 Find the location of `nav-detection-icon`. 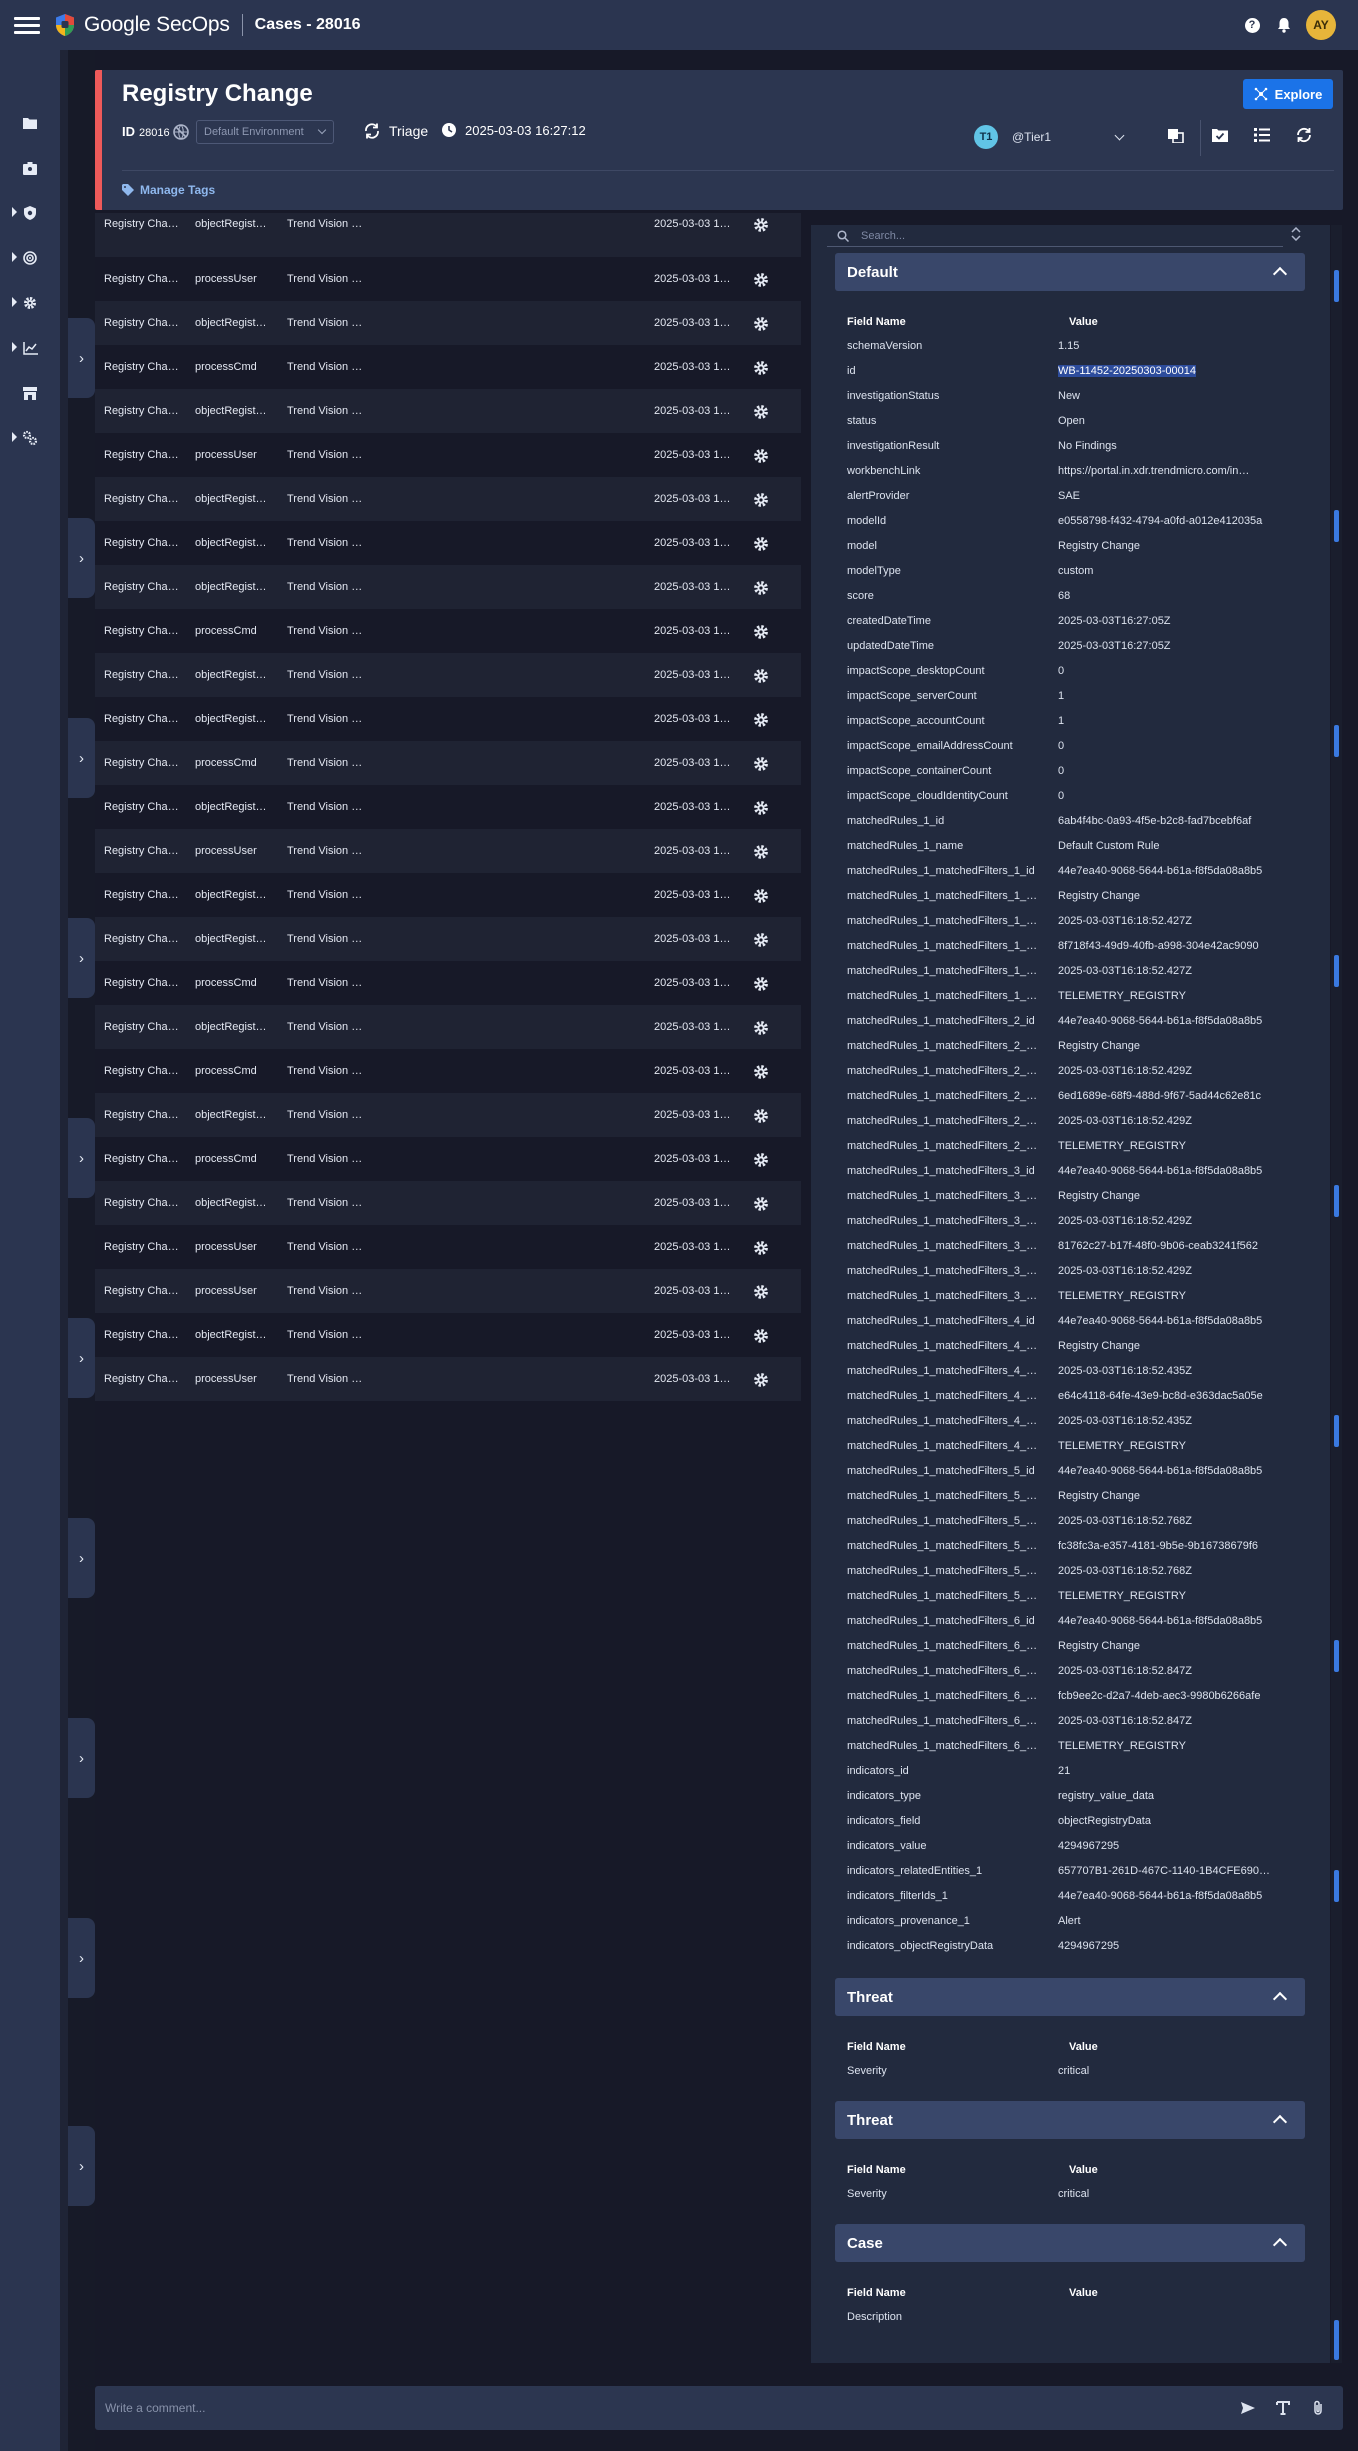

nav-detection-icon is located at coordinates (30, 213).